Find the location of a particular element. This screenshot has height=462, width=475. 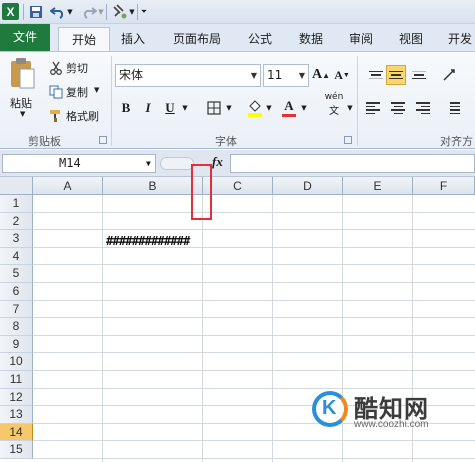

align-top-icon is located at coordinates (376, 75).